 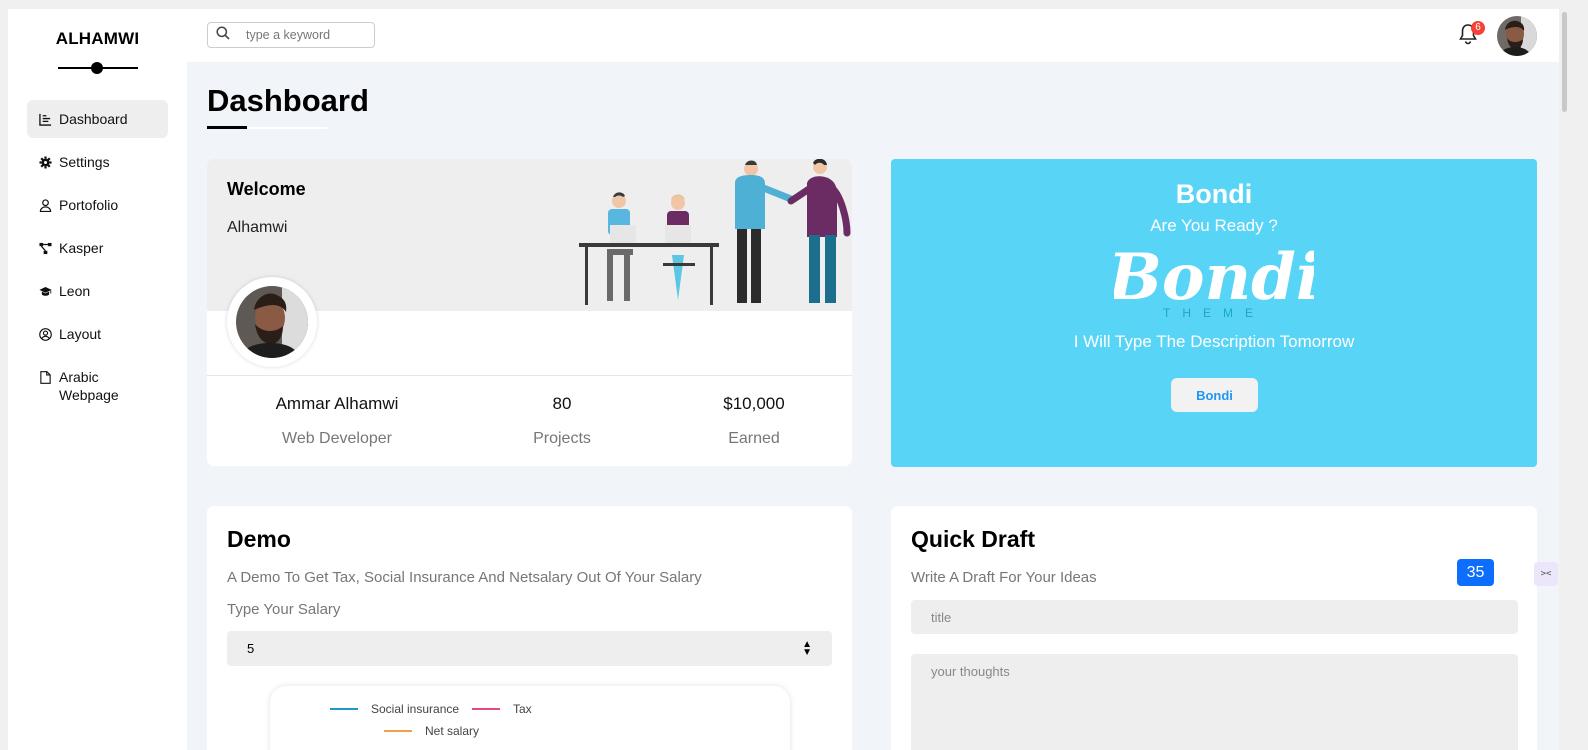 I want to click on stepper-arrows-icon: ▲ ▼, so click(x=807, y=648).